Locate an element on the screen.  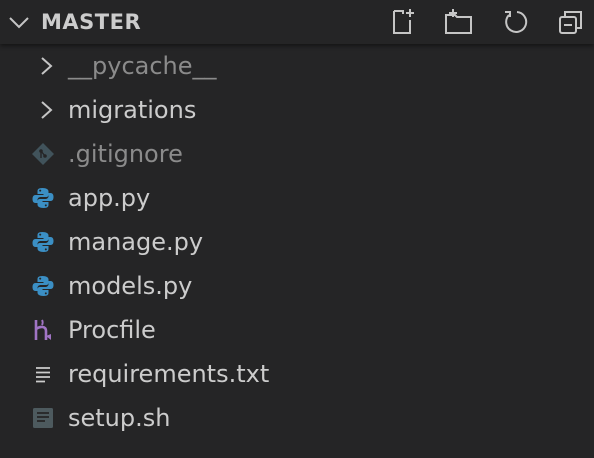
collapse-all-icon is located at coordinates (571, 22).